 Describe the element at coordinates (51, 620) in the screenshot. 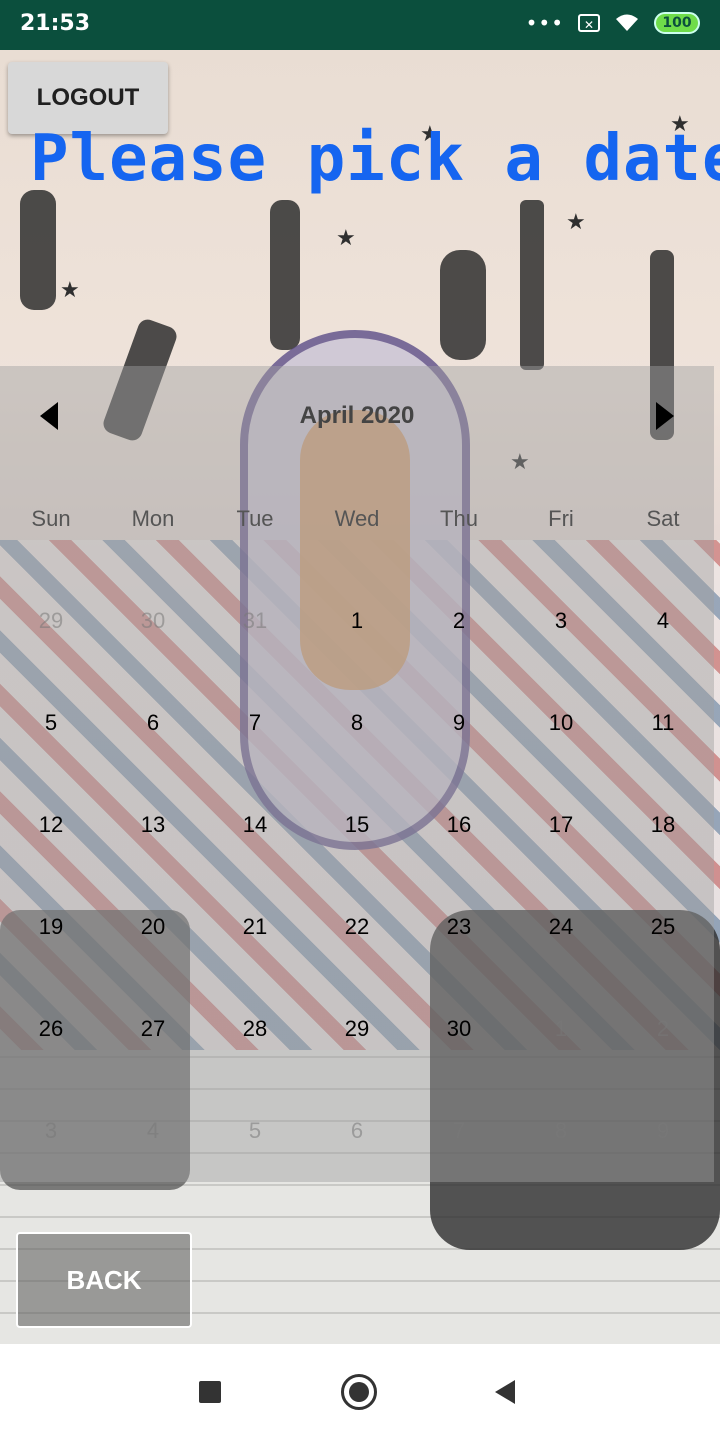

I see `calendar-day-outside-month: 29` at that location.